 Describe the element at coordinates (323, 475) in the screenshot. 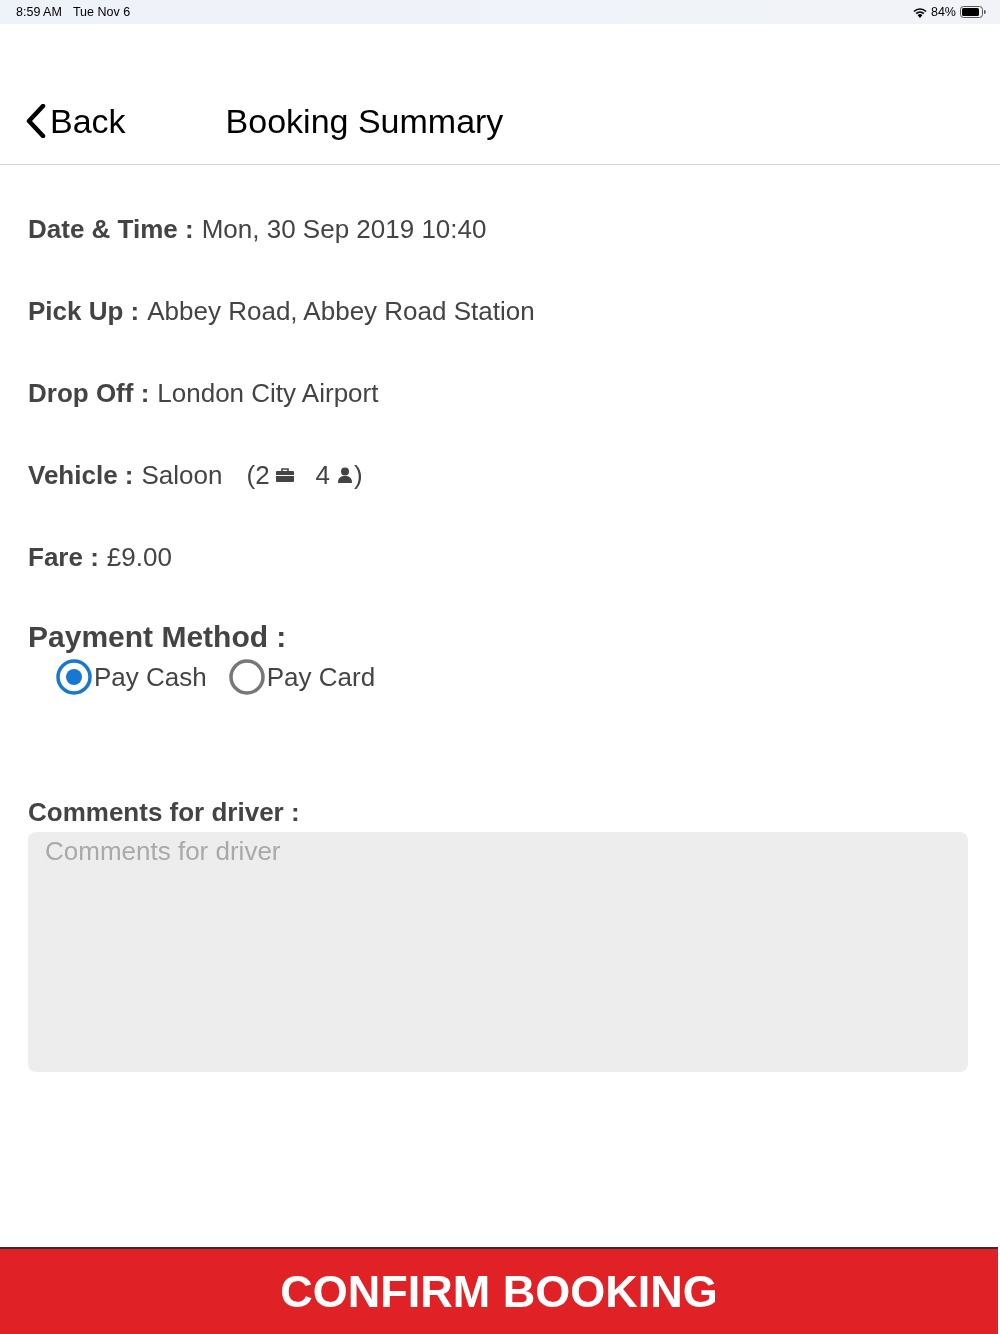

I see `passenger-count: 4` at that location.